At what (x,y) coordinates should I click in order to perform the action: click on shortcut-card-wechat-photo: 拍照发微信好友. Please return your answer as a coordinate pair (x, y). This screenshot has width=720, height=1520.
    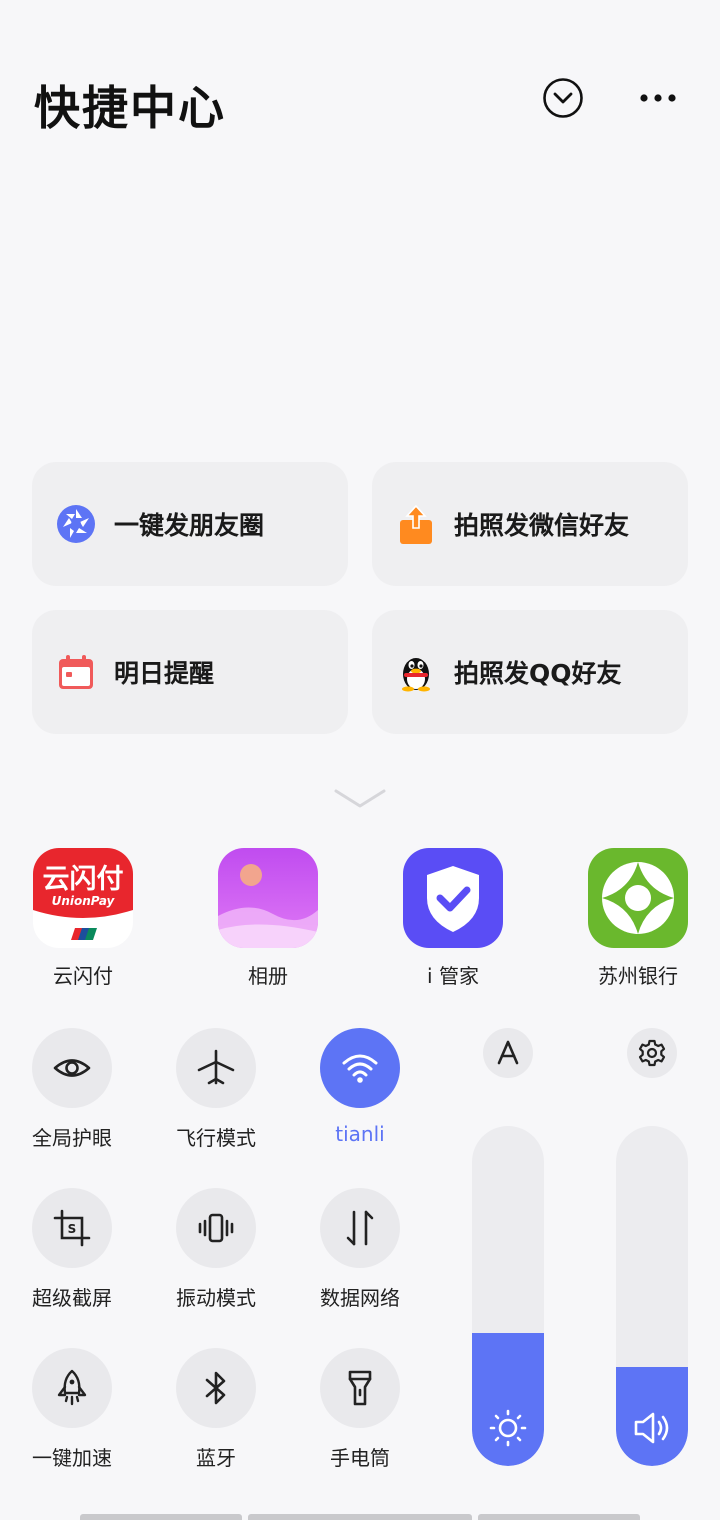
    Looking at the image, I should click on (530, 524).